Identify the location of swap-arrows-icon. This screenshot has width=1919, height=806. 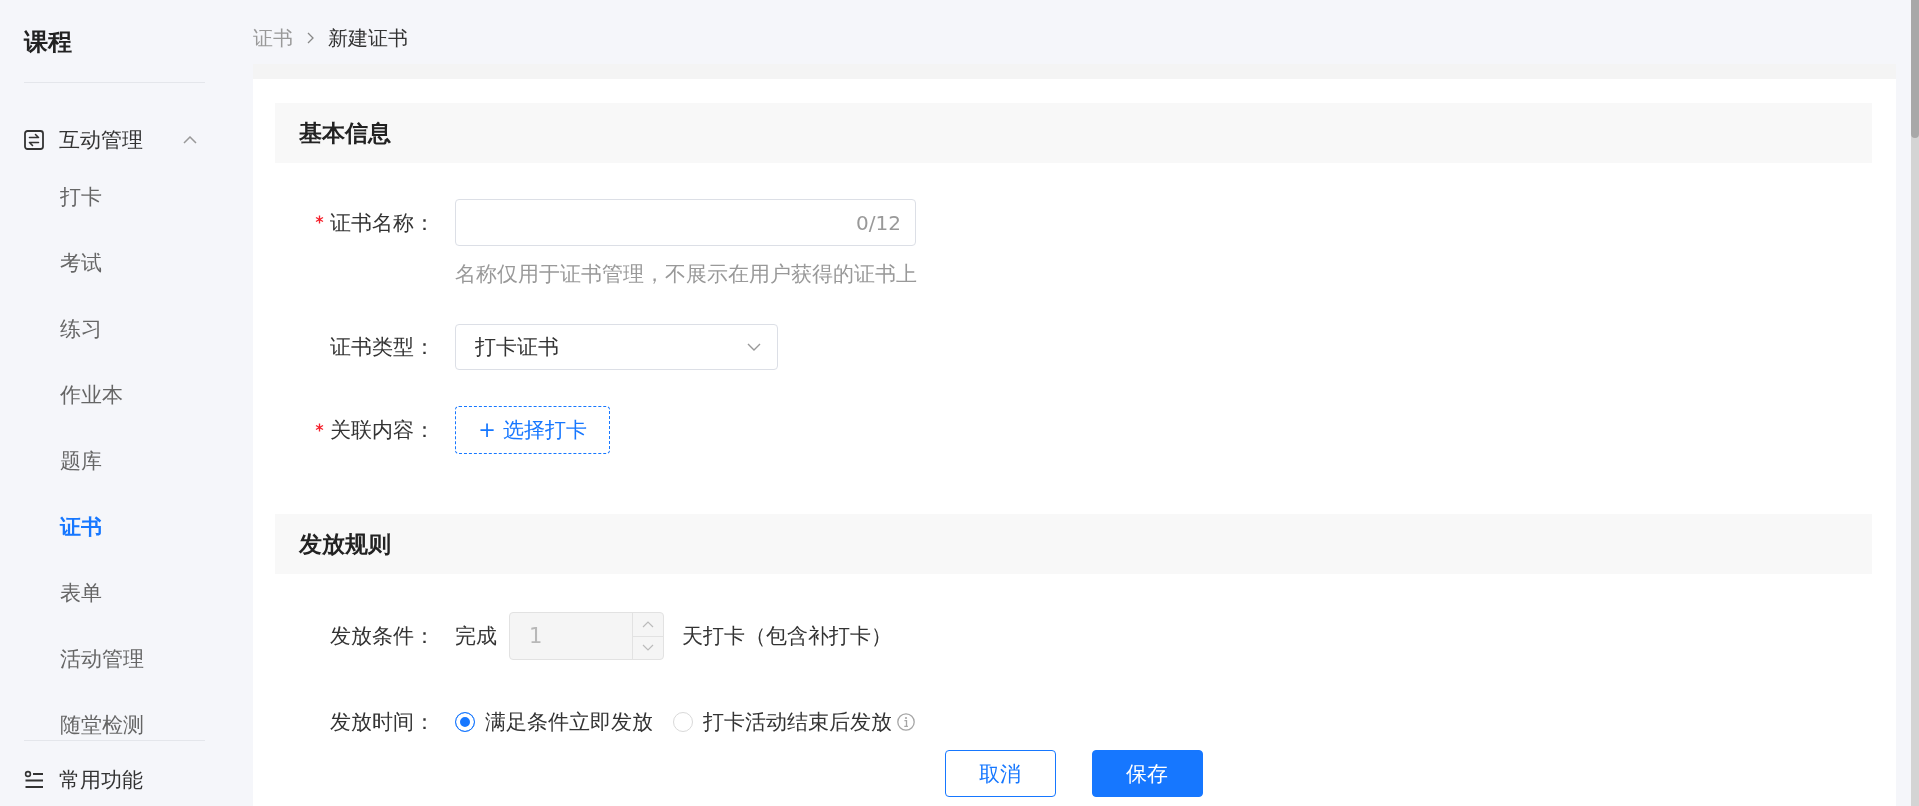
(34, 140).